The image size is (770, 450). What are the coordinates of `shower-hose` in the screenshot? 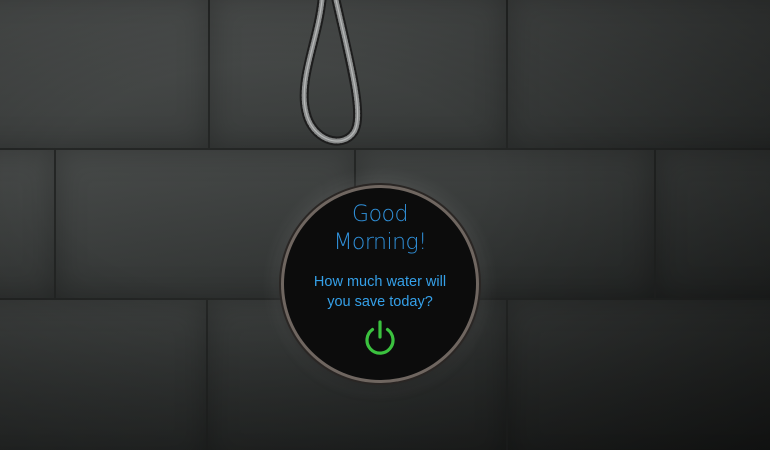 It's located at (331, 73).